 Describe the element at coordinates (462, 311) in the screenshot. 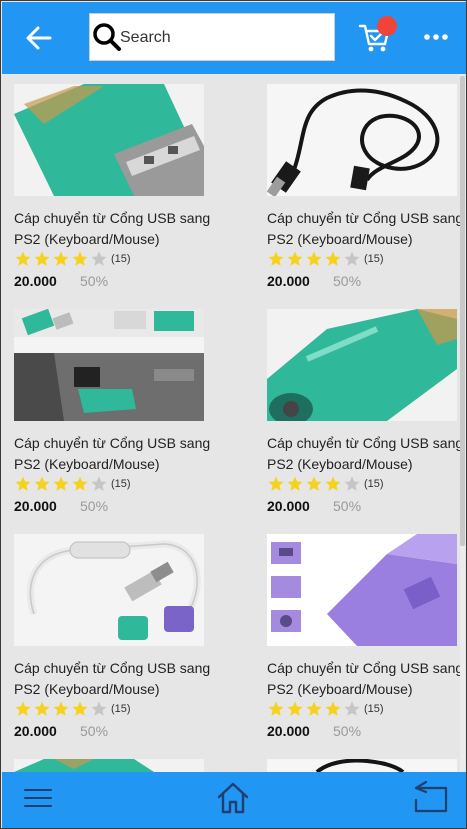

I see `scrollbar-thumb` at that location.